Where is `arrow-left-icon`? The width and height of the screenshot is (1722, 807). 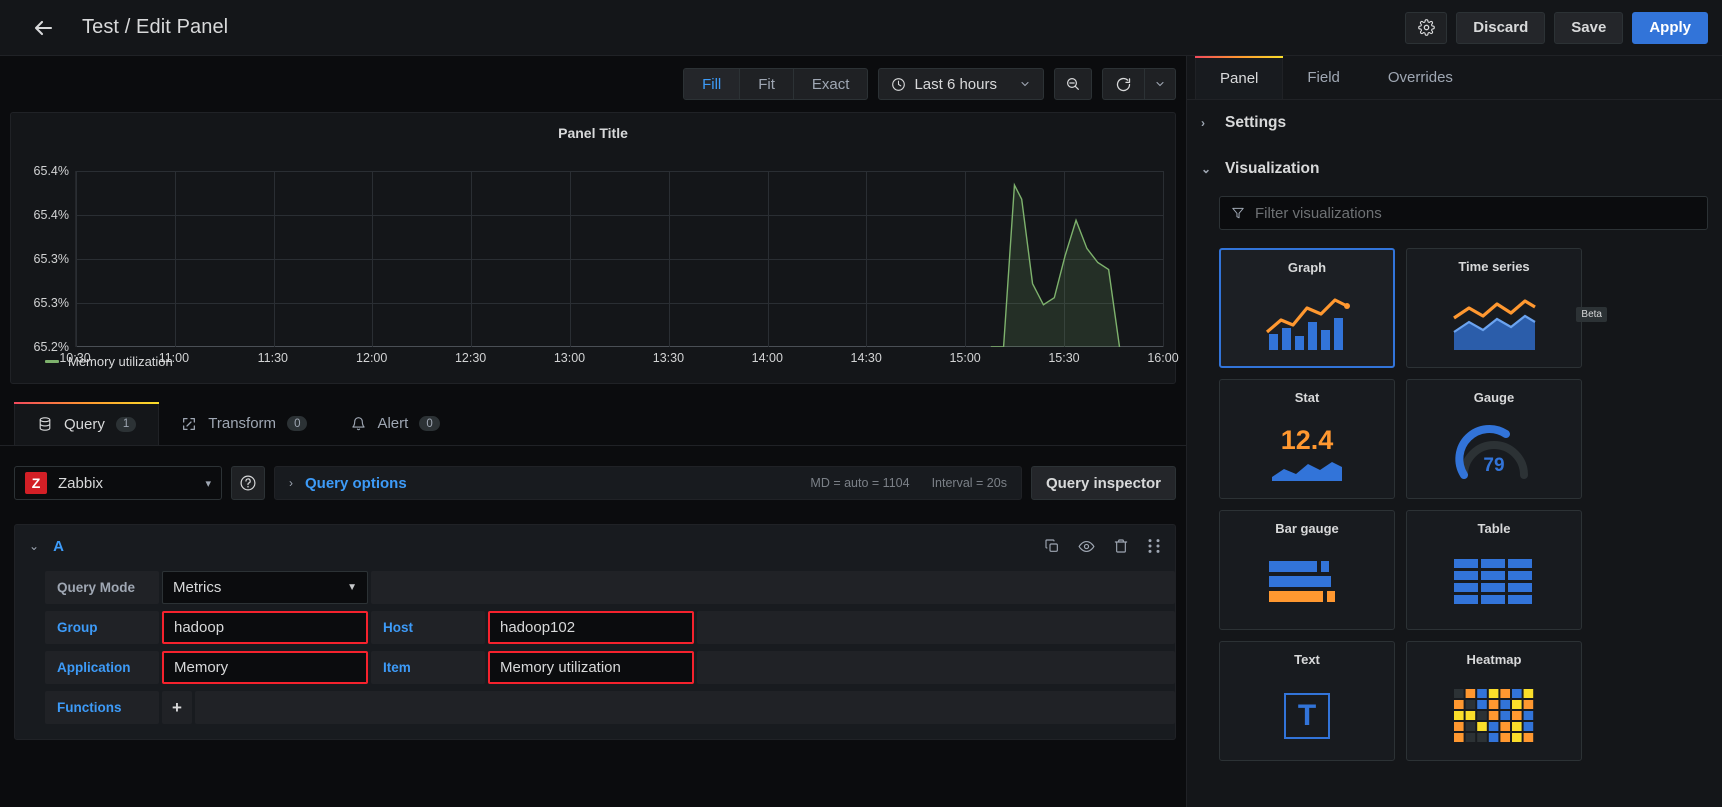 arrow-left-icon is located at coordinates (43, 27).